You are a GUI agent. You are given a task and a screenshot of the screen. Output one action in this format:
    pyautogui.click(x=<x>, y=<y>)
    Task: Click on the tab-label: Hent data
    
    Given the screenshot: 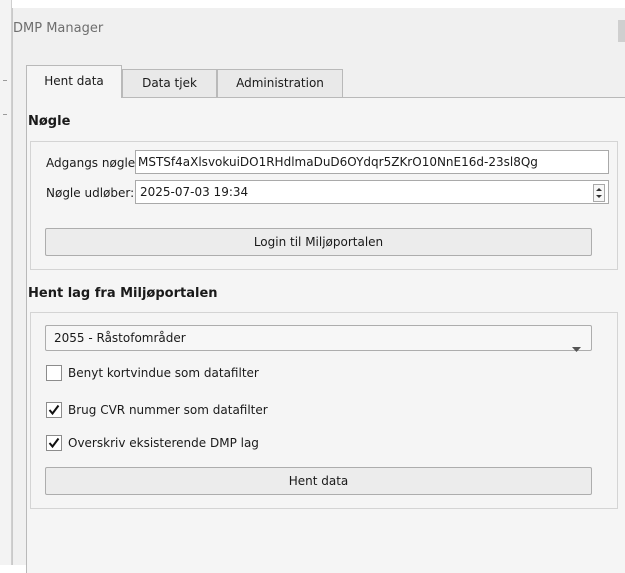 What is the action you would take?
    pyautogui.click(x=74, y=81)
    